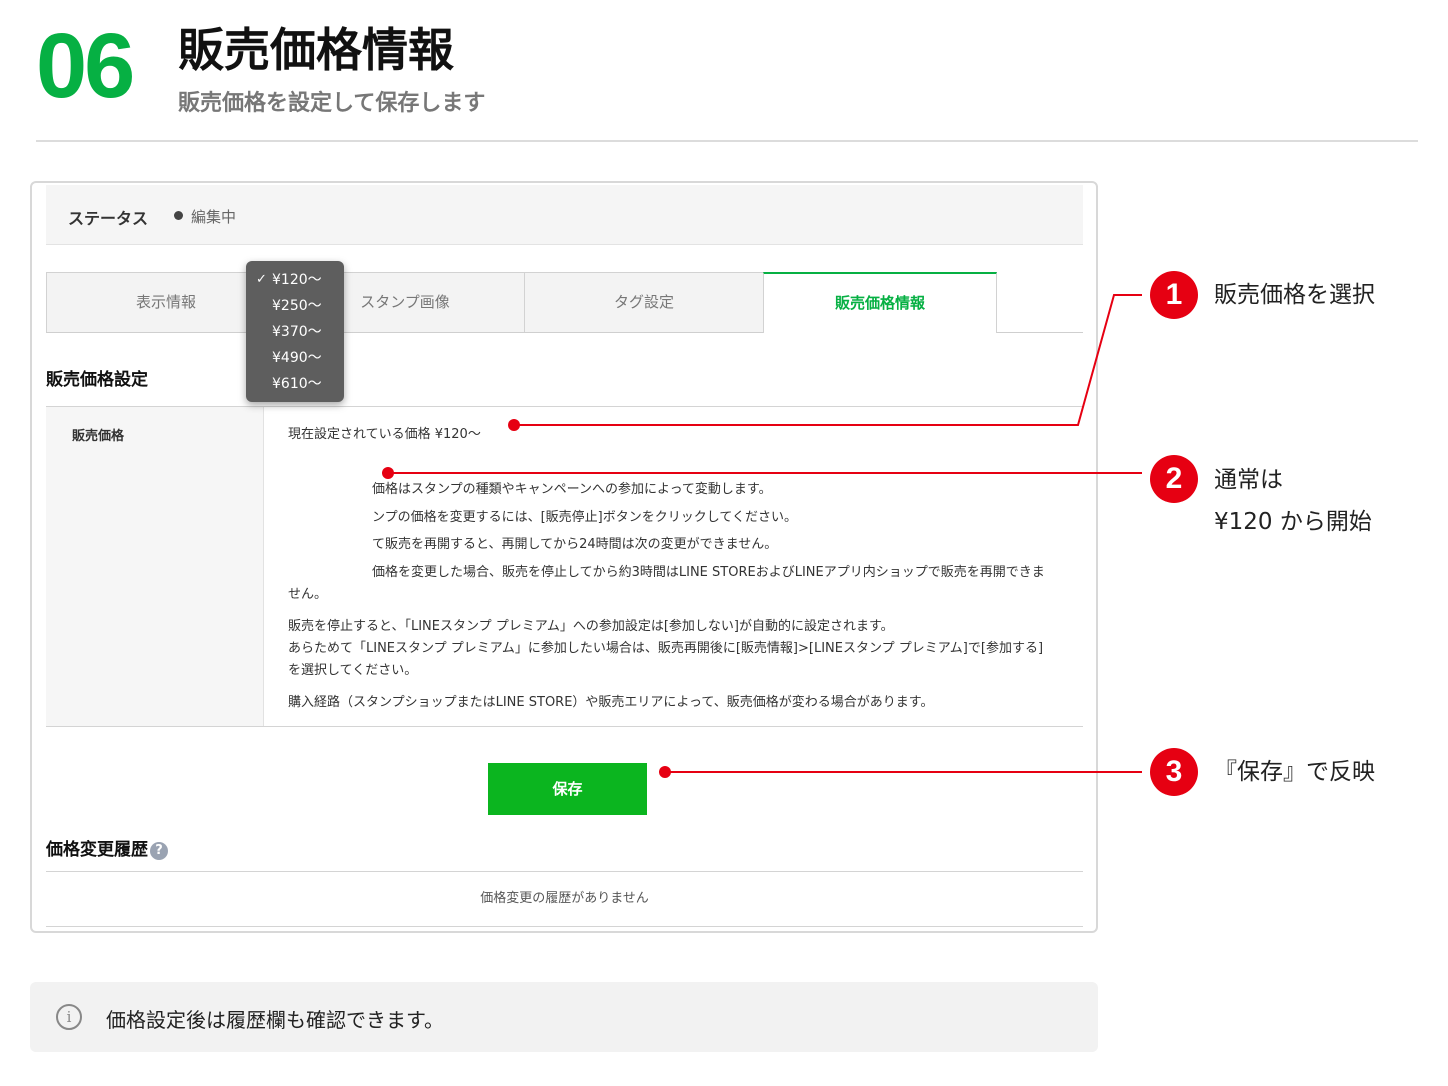 This screenshot has height=1086, width=1448. What do you see at coordinates (97, 380) in the screenshot?
I see `price-section-title: 販売価格設定` at bounding box center [97, 380].